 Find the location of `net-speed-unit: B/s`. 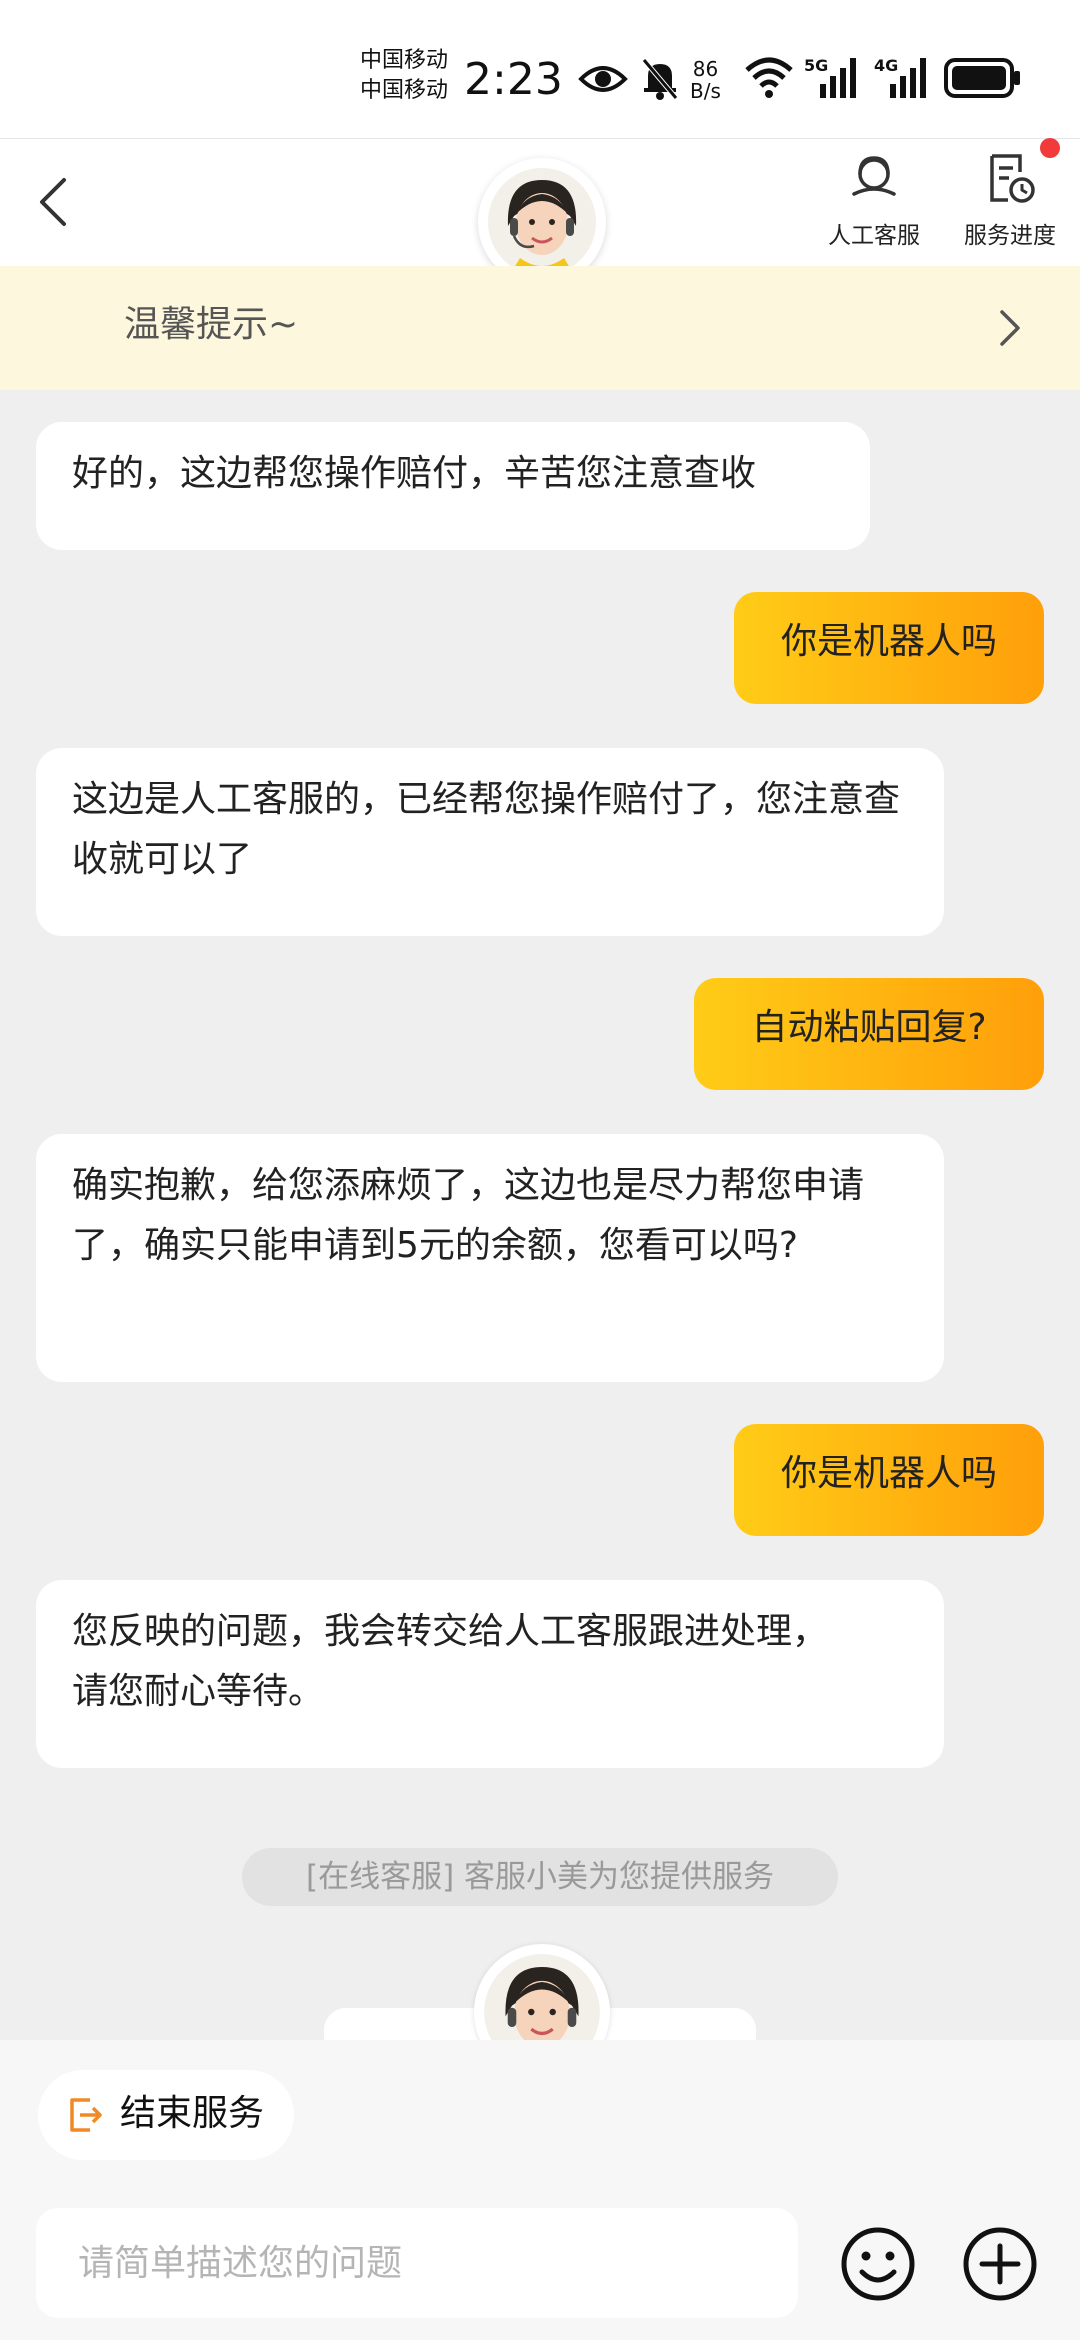

net-speed-unit: B/s is located at coordinates (705, 91).